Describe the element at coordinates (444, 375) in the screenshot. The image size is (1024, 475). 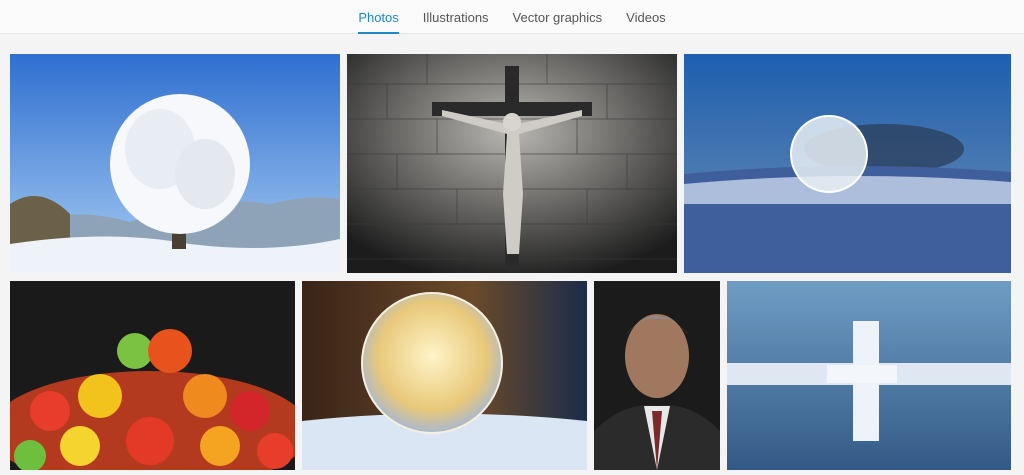
I see `photo-frozen-bubble-closeup` at that location.